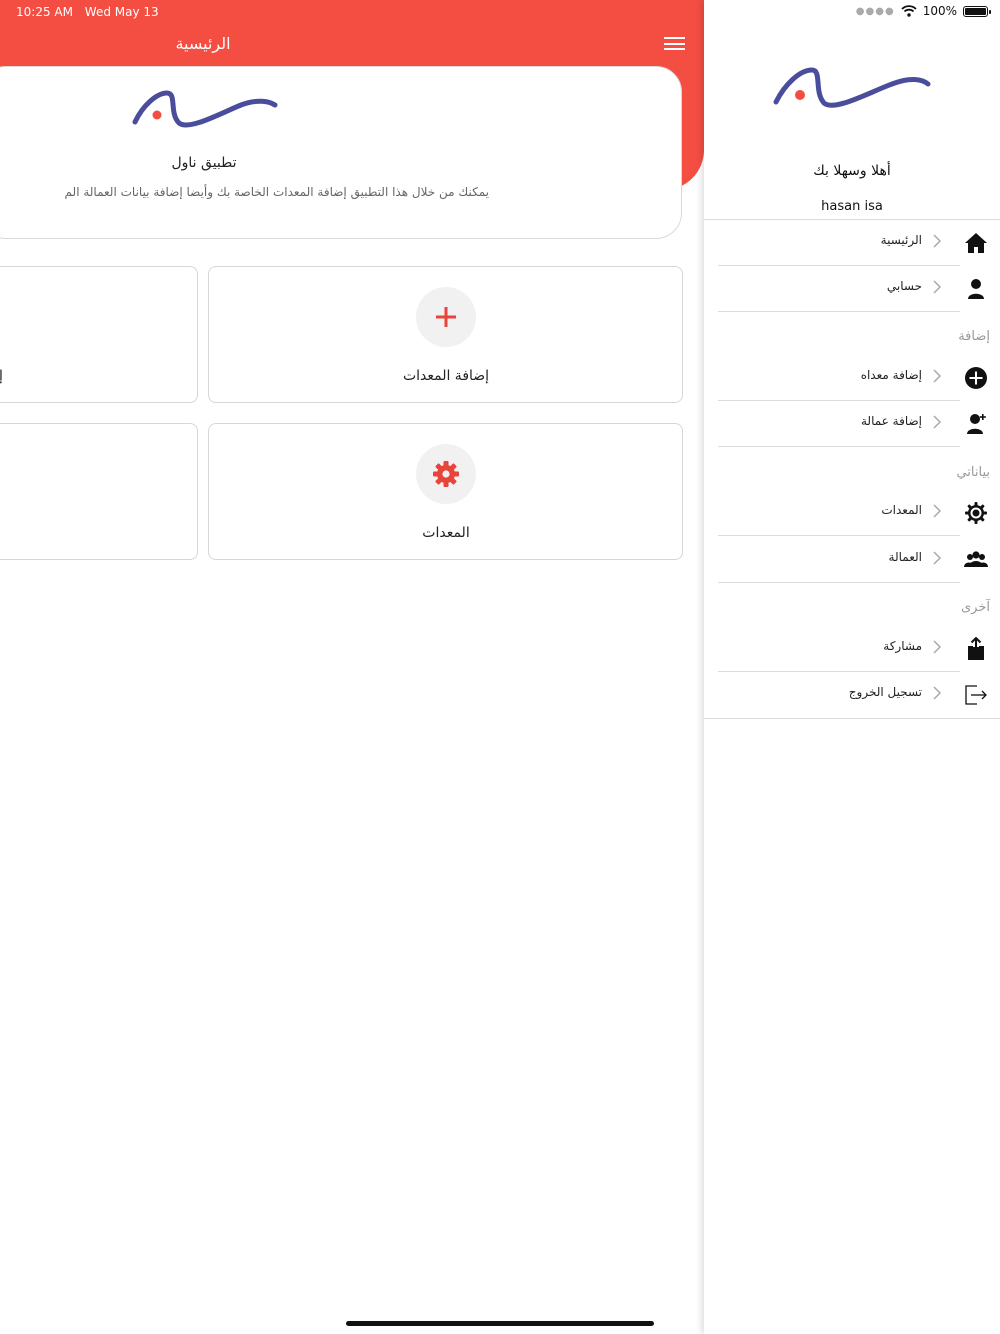  I want to click on status-time: 10:25 AM, so click(44, 12).